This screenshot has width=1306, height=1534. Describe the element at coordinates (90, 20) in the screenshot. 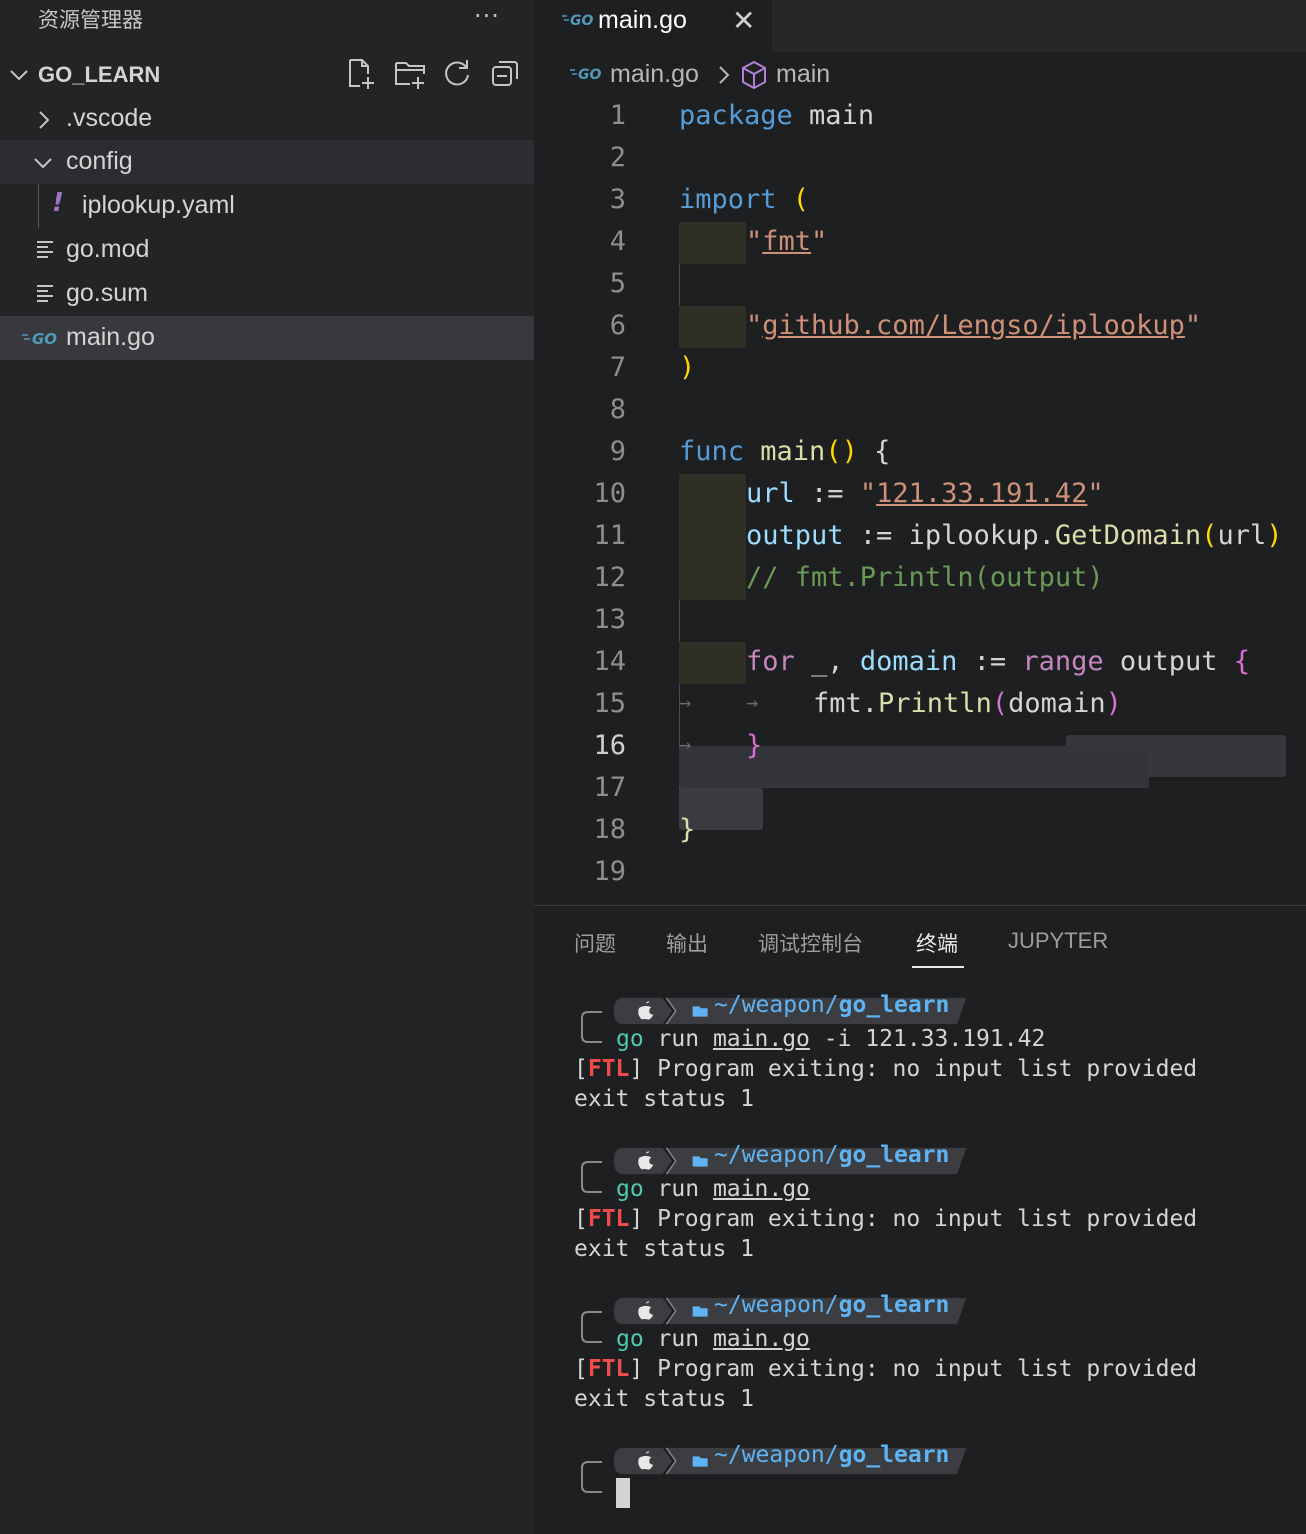

I see `explorer-title: 资源管理器` at that location.